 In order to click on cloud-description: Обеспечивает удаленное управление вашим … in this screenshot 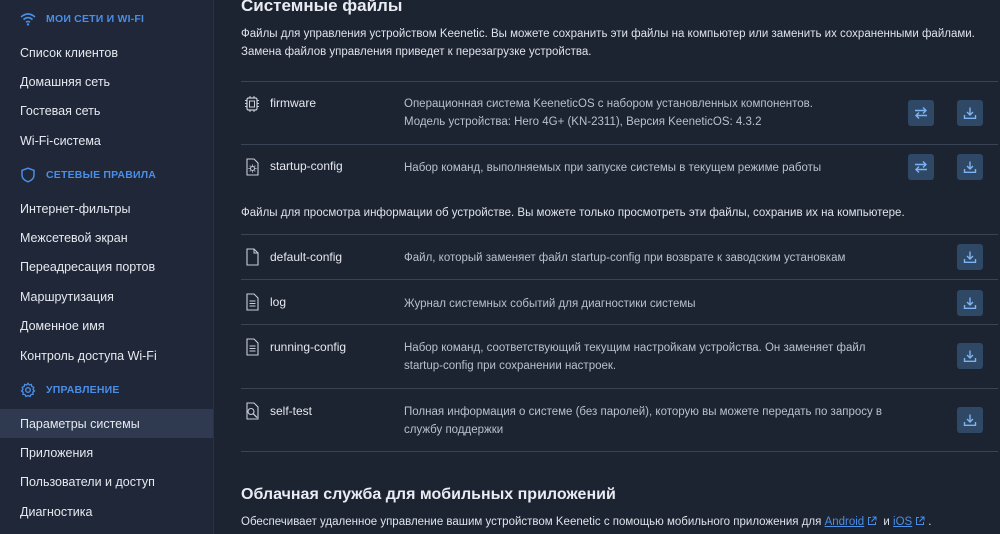, I will do `click(586, 522)`.